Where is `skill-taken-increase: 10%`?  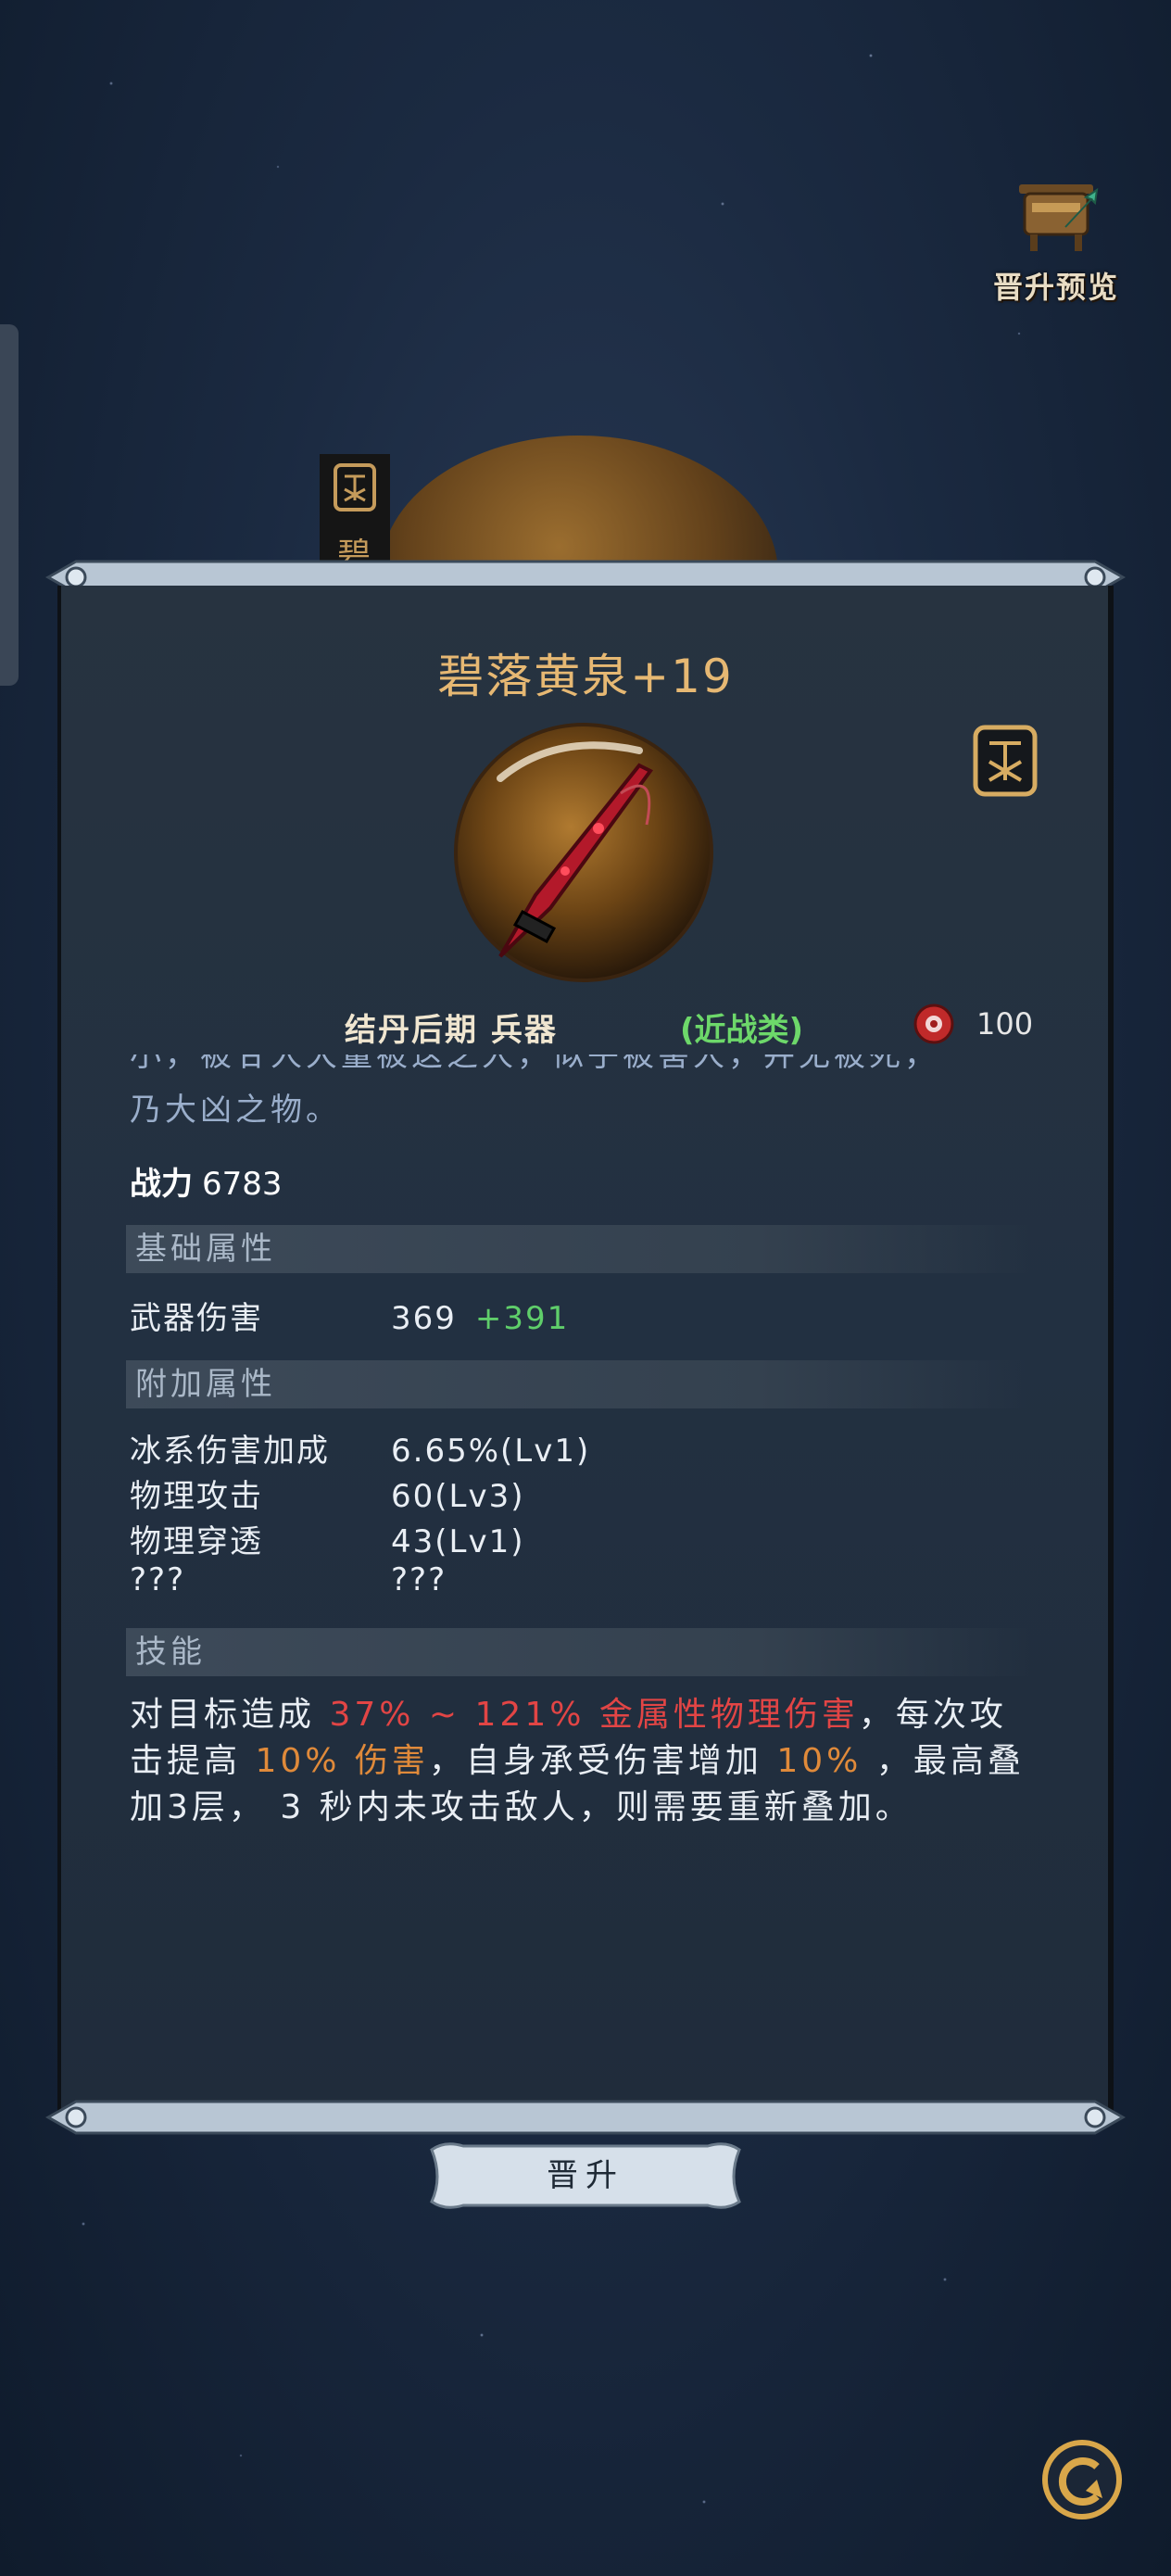
skill-taken-increase: 10% is located at coordinates (820, 1761).